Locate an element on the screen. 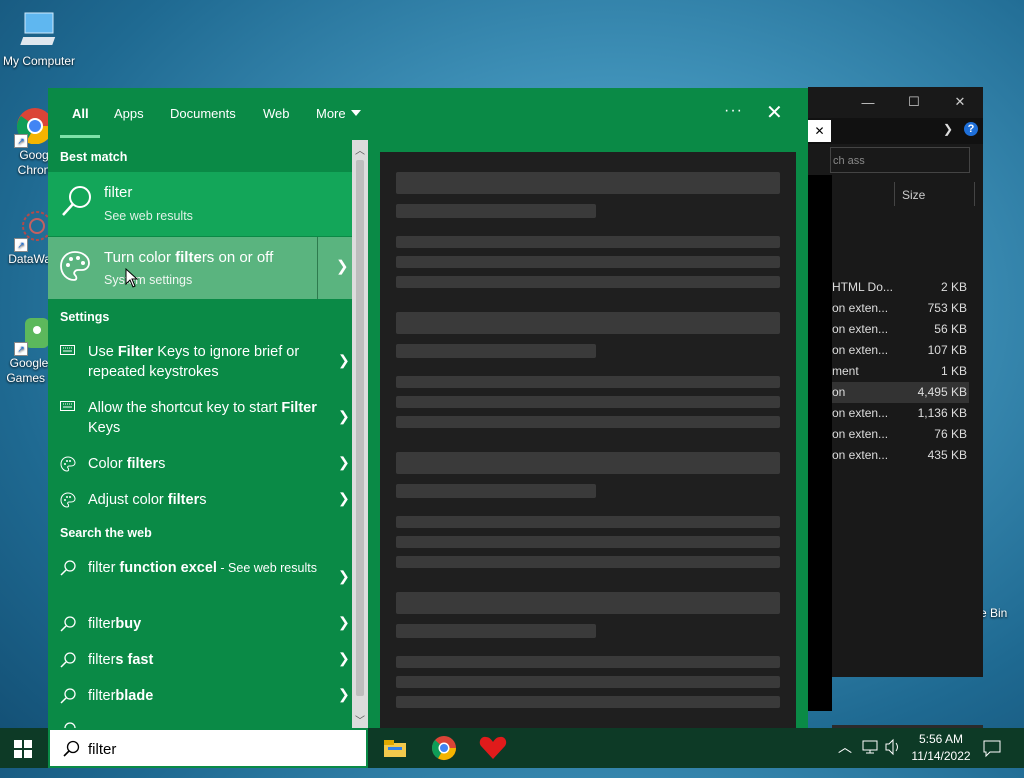 The width and height of the screenshot is (1024, 778). mouse-cursor-icon is located at coordinates (132, 278).